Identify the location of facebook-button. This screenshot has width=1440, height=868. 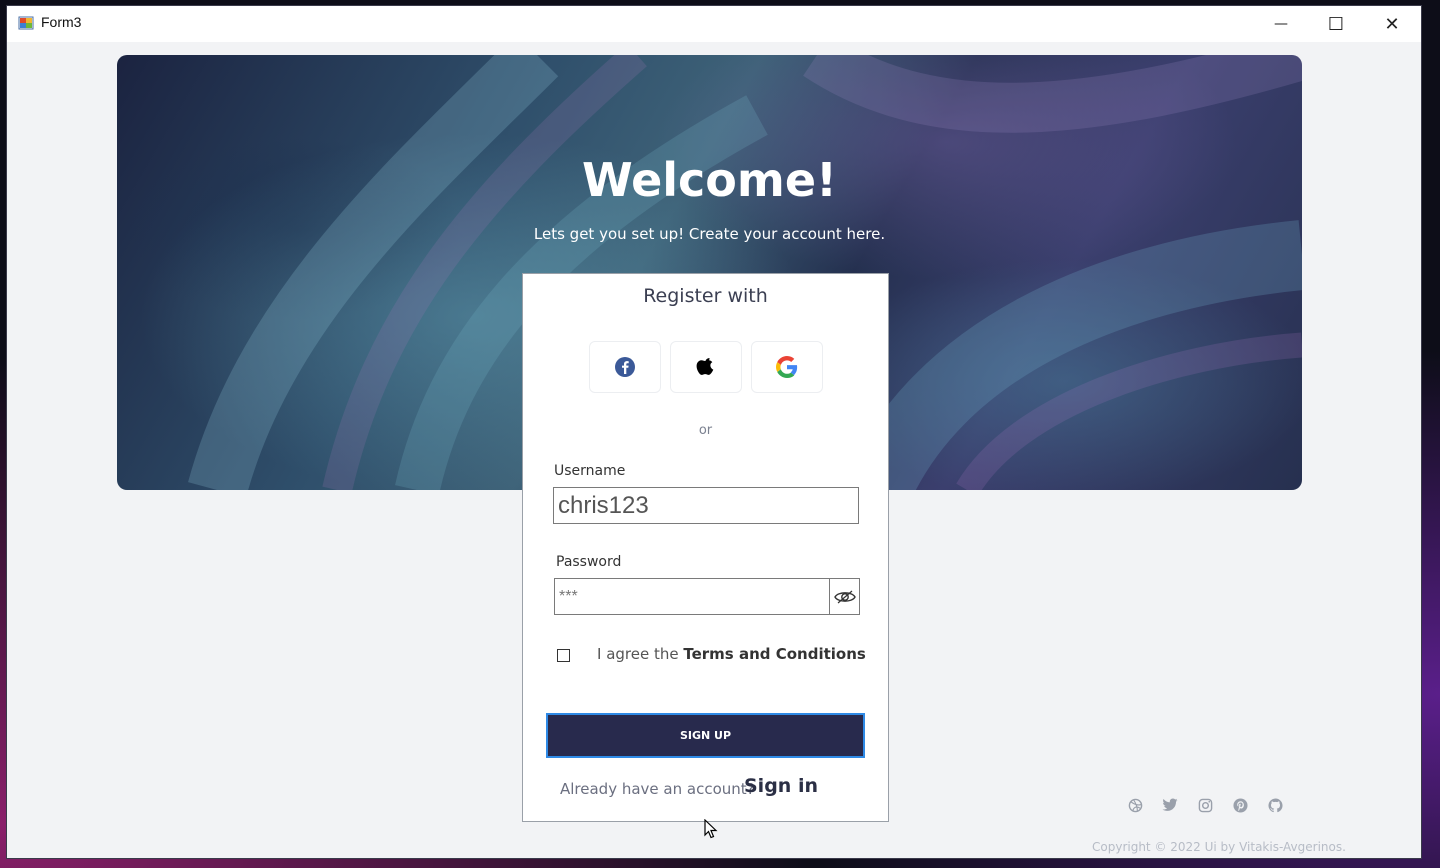
(625, 367).